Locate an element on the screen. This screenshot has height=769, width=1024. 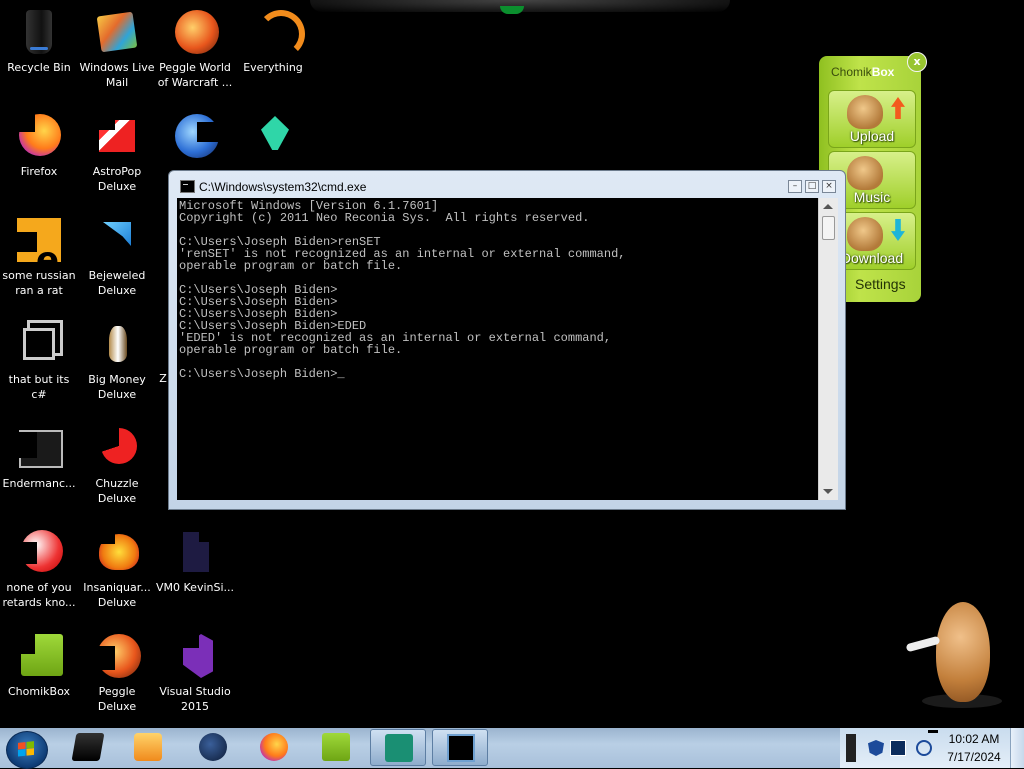
visual-studio-icon is located at coordinates (195, 656).